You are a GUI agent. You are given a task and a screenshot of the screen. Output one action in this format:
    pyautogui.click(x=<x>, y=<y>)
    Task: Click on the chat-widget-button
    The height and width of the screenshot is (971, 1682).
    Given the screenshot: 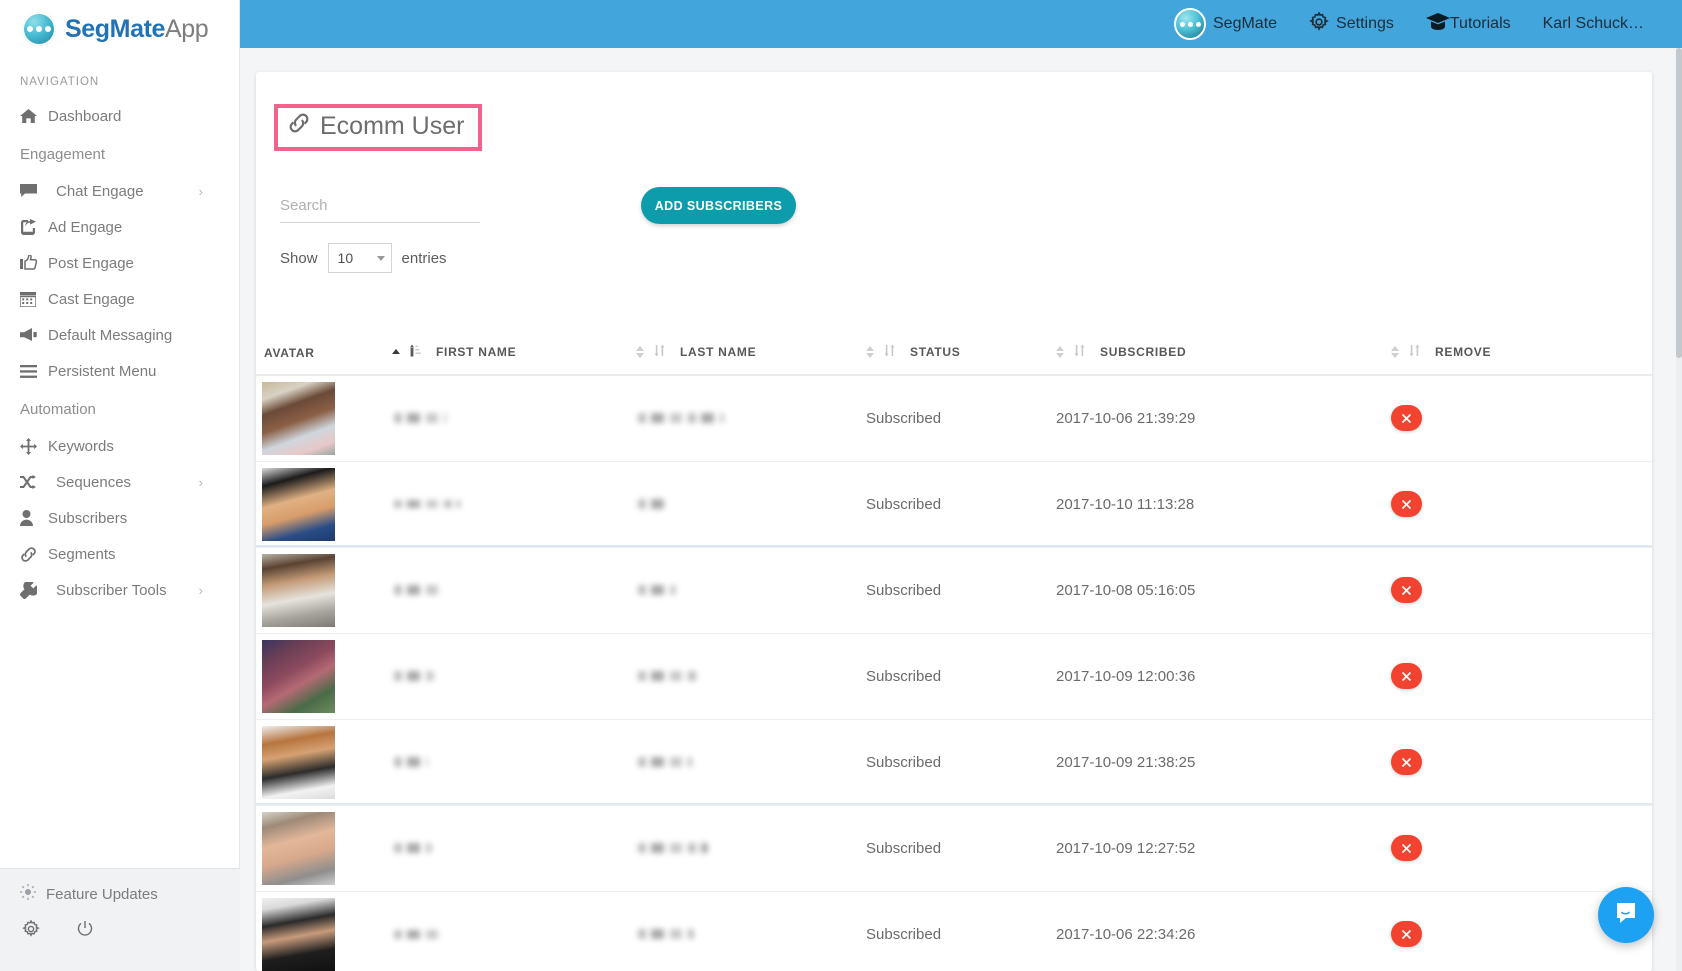 What is the action you would take?
    pyautogui.click(x=1626, y=915)
    